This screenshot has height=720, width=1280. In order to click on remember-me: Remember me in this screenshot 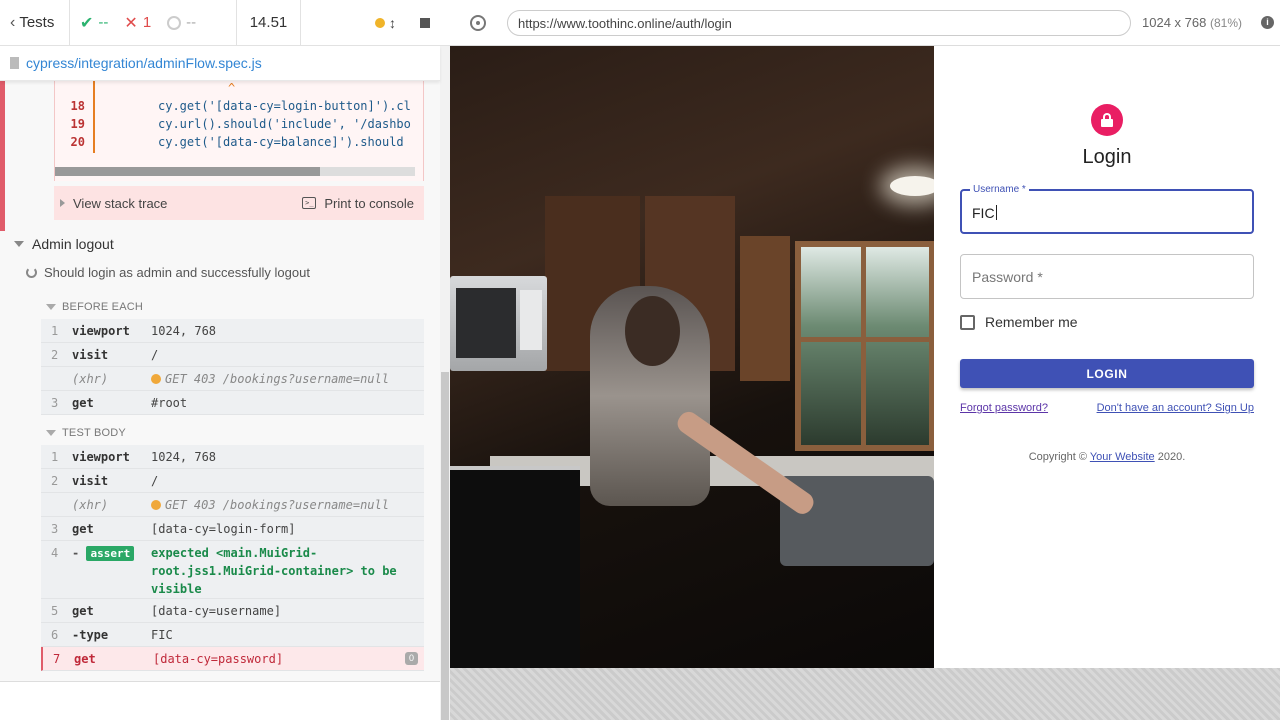, I will do `click(1019, 322)`.